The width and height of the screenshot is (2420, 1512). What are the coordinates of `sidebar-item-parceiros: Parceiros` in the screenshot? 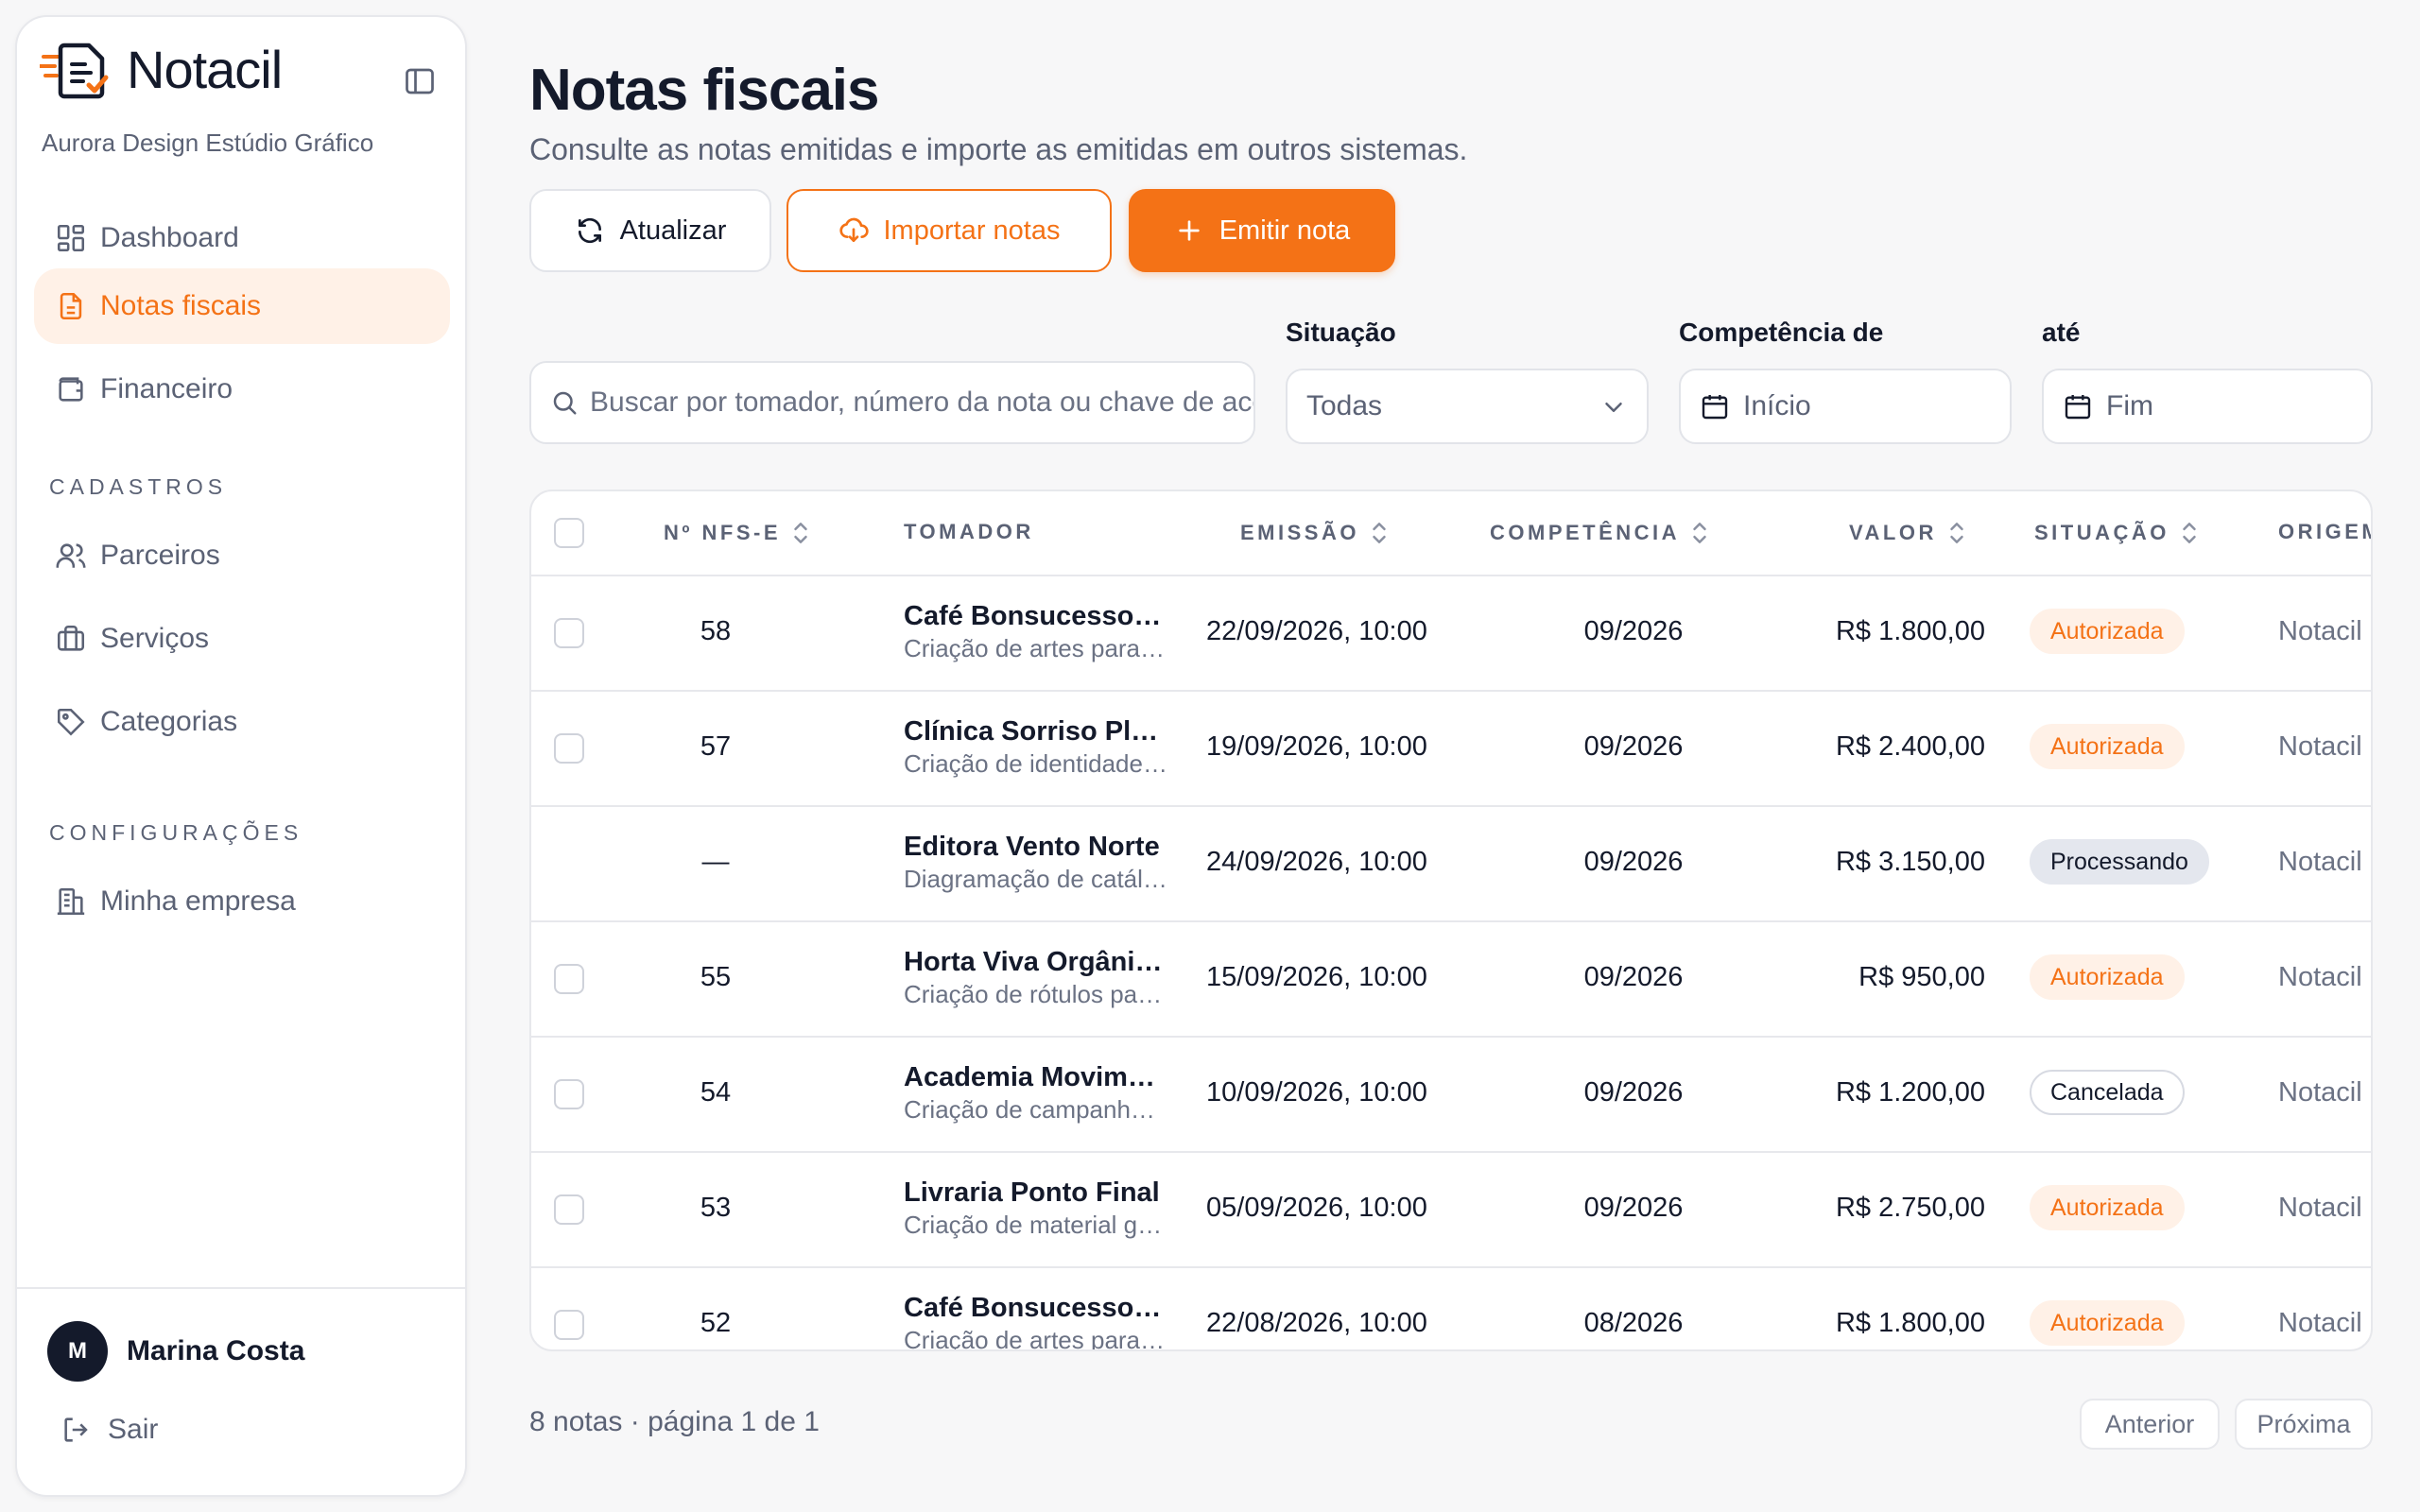 It's located at (242, 555).